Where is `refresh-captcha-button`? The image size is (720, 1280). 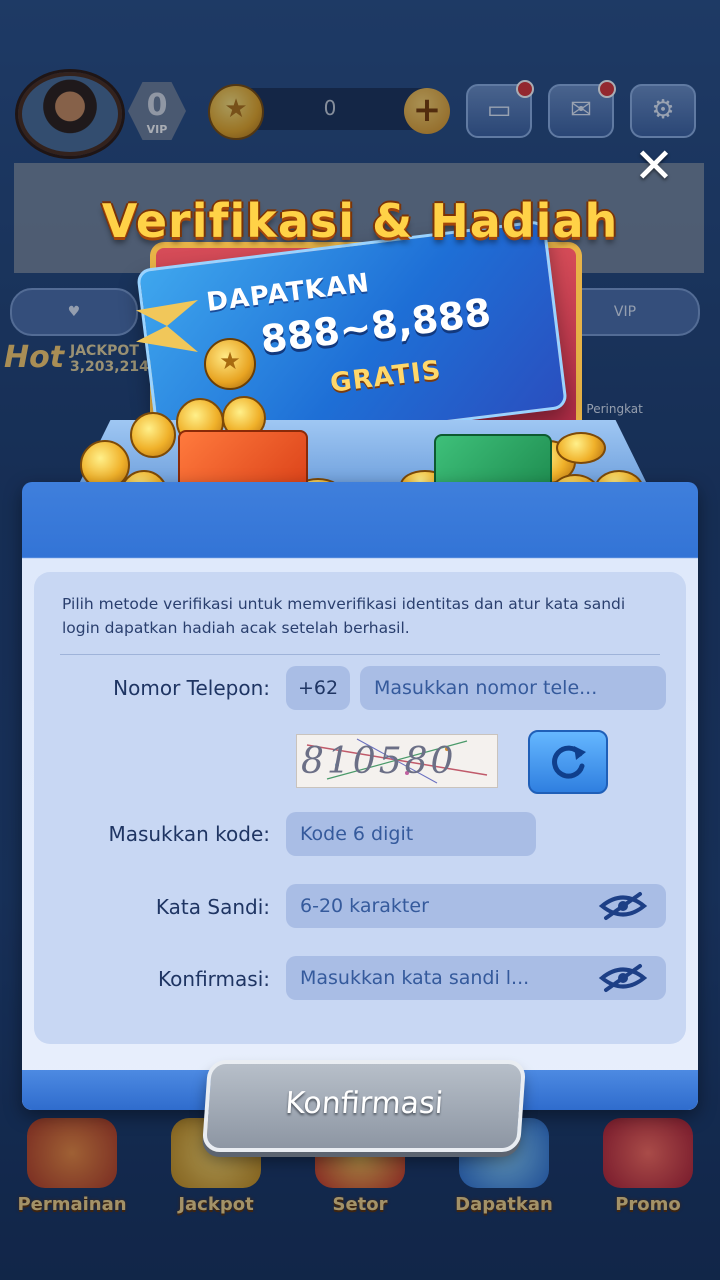
refresh-captcha-button is located at coordinates (568, 762).